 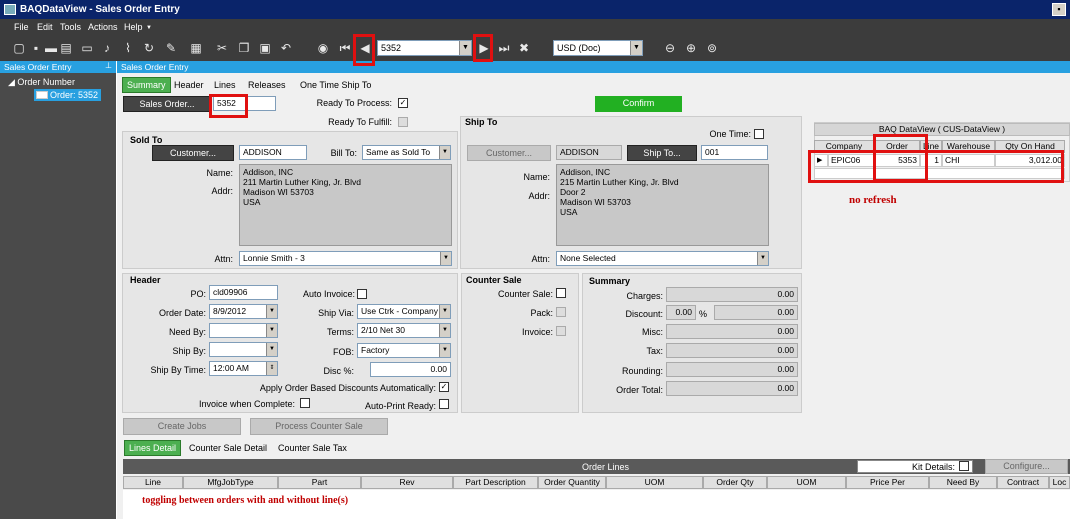 I want to click on process-counter-sale-button: Process Counter Sale, so click(x=319, y=426).